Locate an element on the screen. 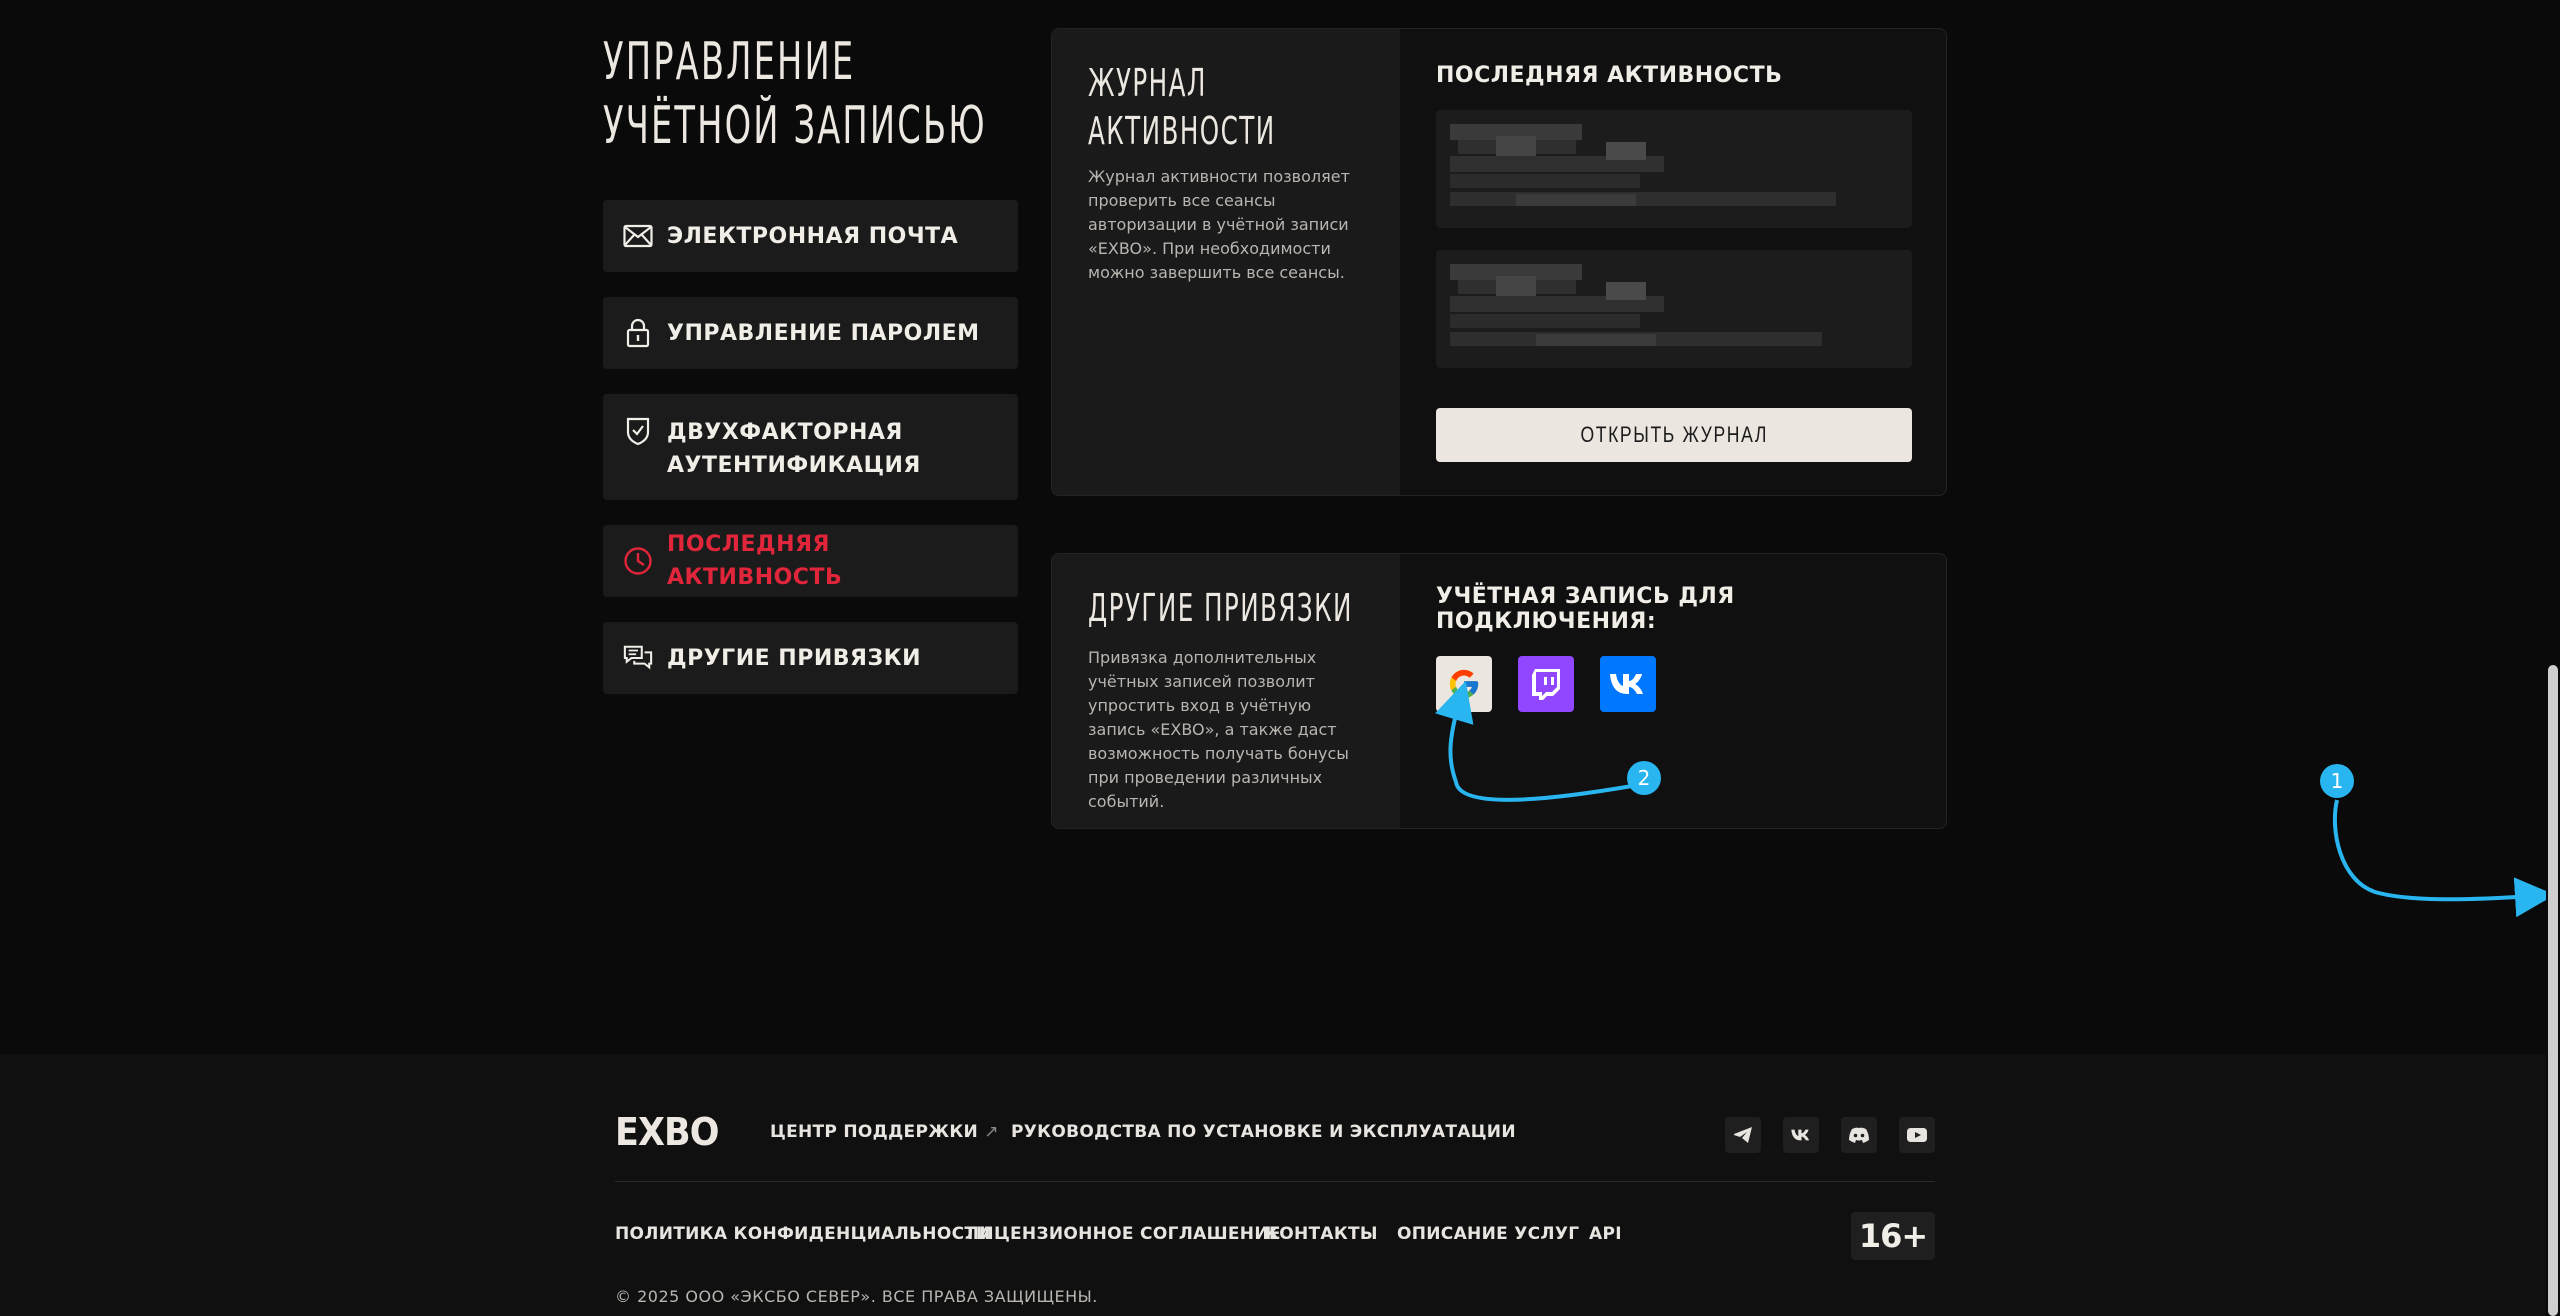 Image resolution: width=2560 pixels, height=1316 pixels. vk-connect-button is located at coordinates (1628, 684).